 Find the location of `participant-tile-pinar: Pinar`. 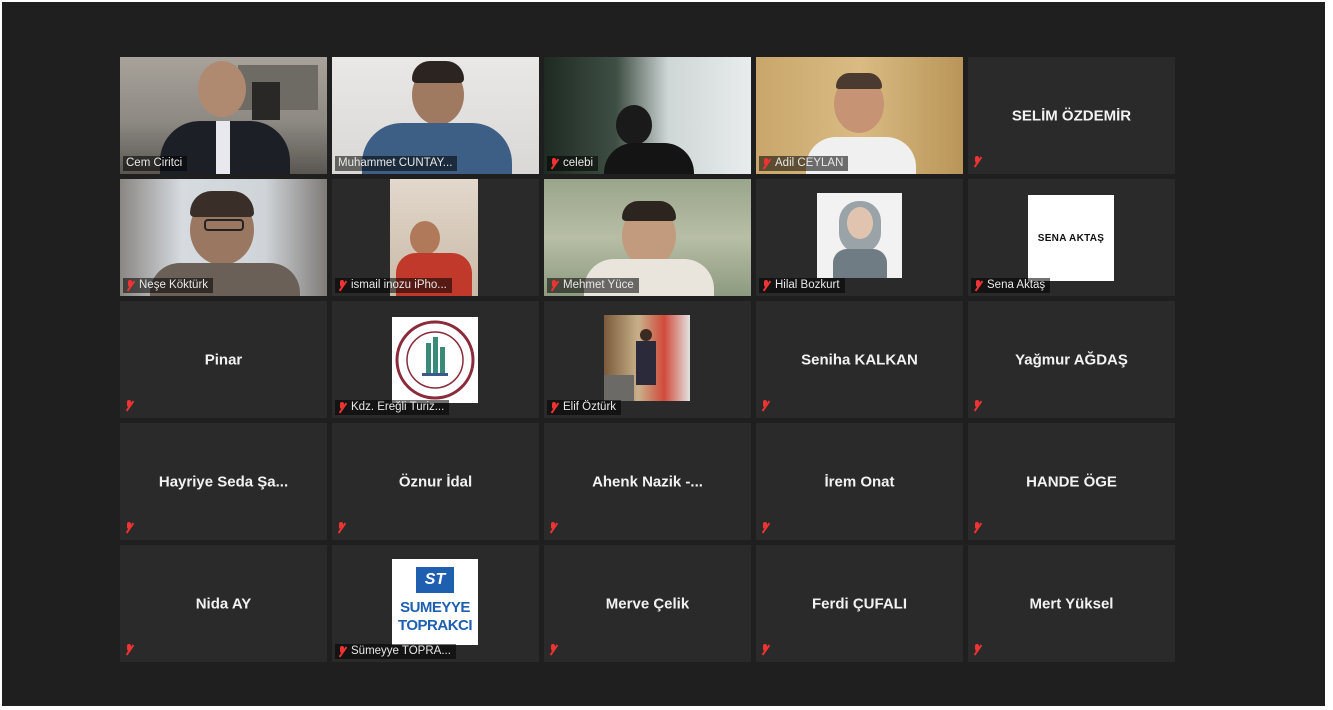

participant-tile-pinar: Pinar is located at coordinates (223, 359).